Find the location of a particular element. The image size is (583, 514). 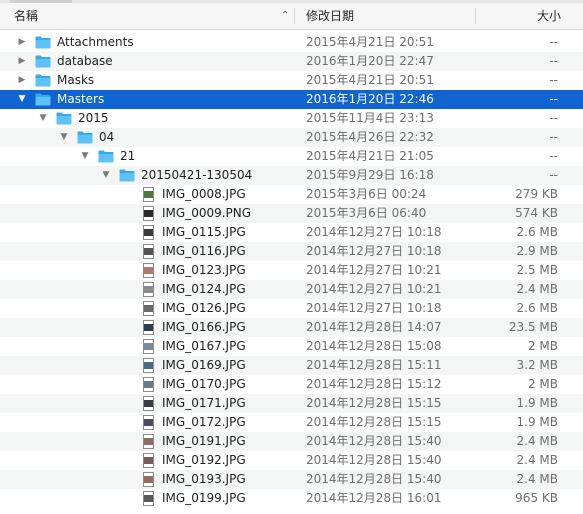

folder-row: ▼ 20150421-130504 2015年9月29日 16:18 -- is located at coordinates (291, 175).